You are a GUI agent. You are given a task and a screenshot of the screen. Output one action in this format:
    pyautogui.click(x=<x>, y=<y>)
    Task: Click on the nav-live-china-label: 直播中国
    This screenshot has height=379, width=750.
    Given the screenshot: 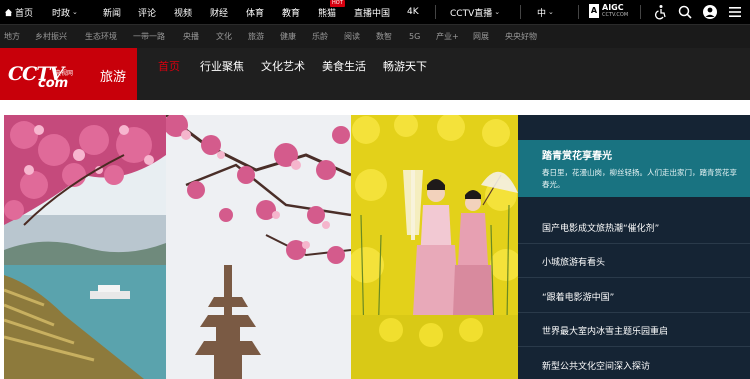 What is the action you would take?
    pyautogui.click(x=372, y=13)
    